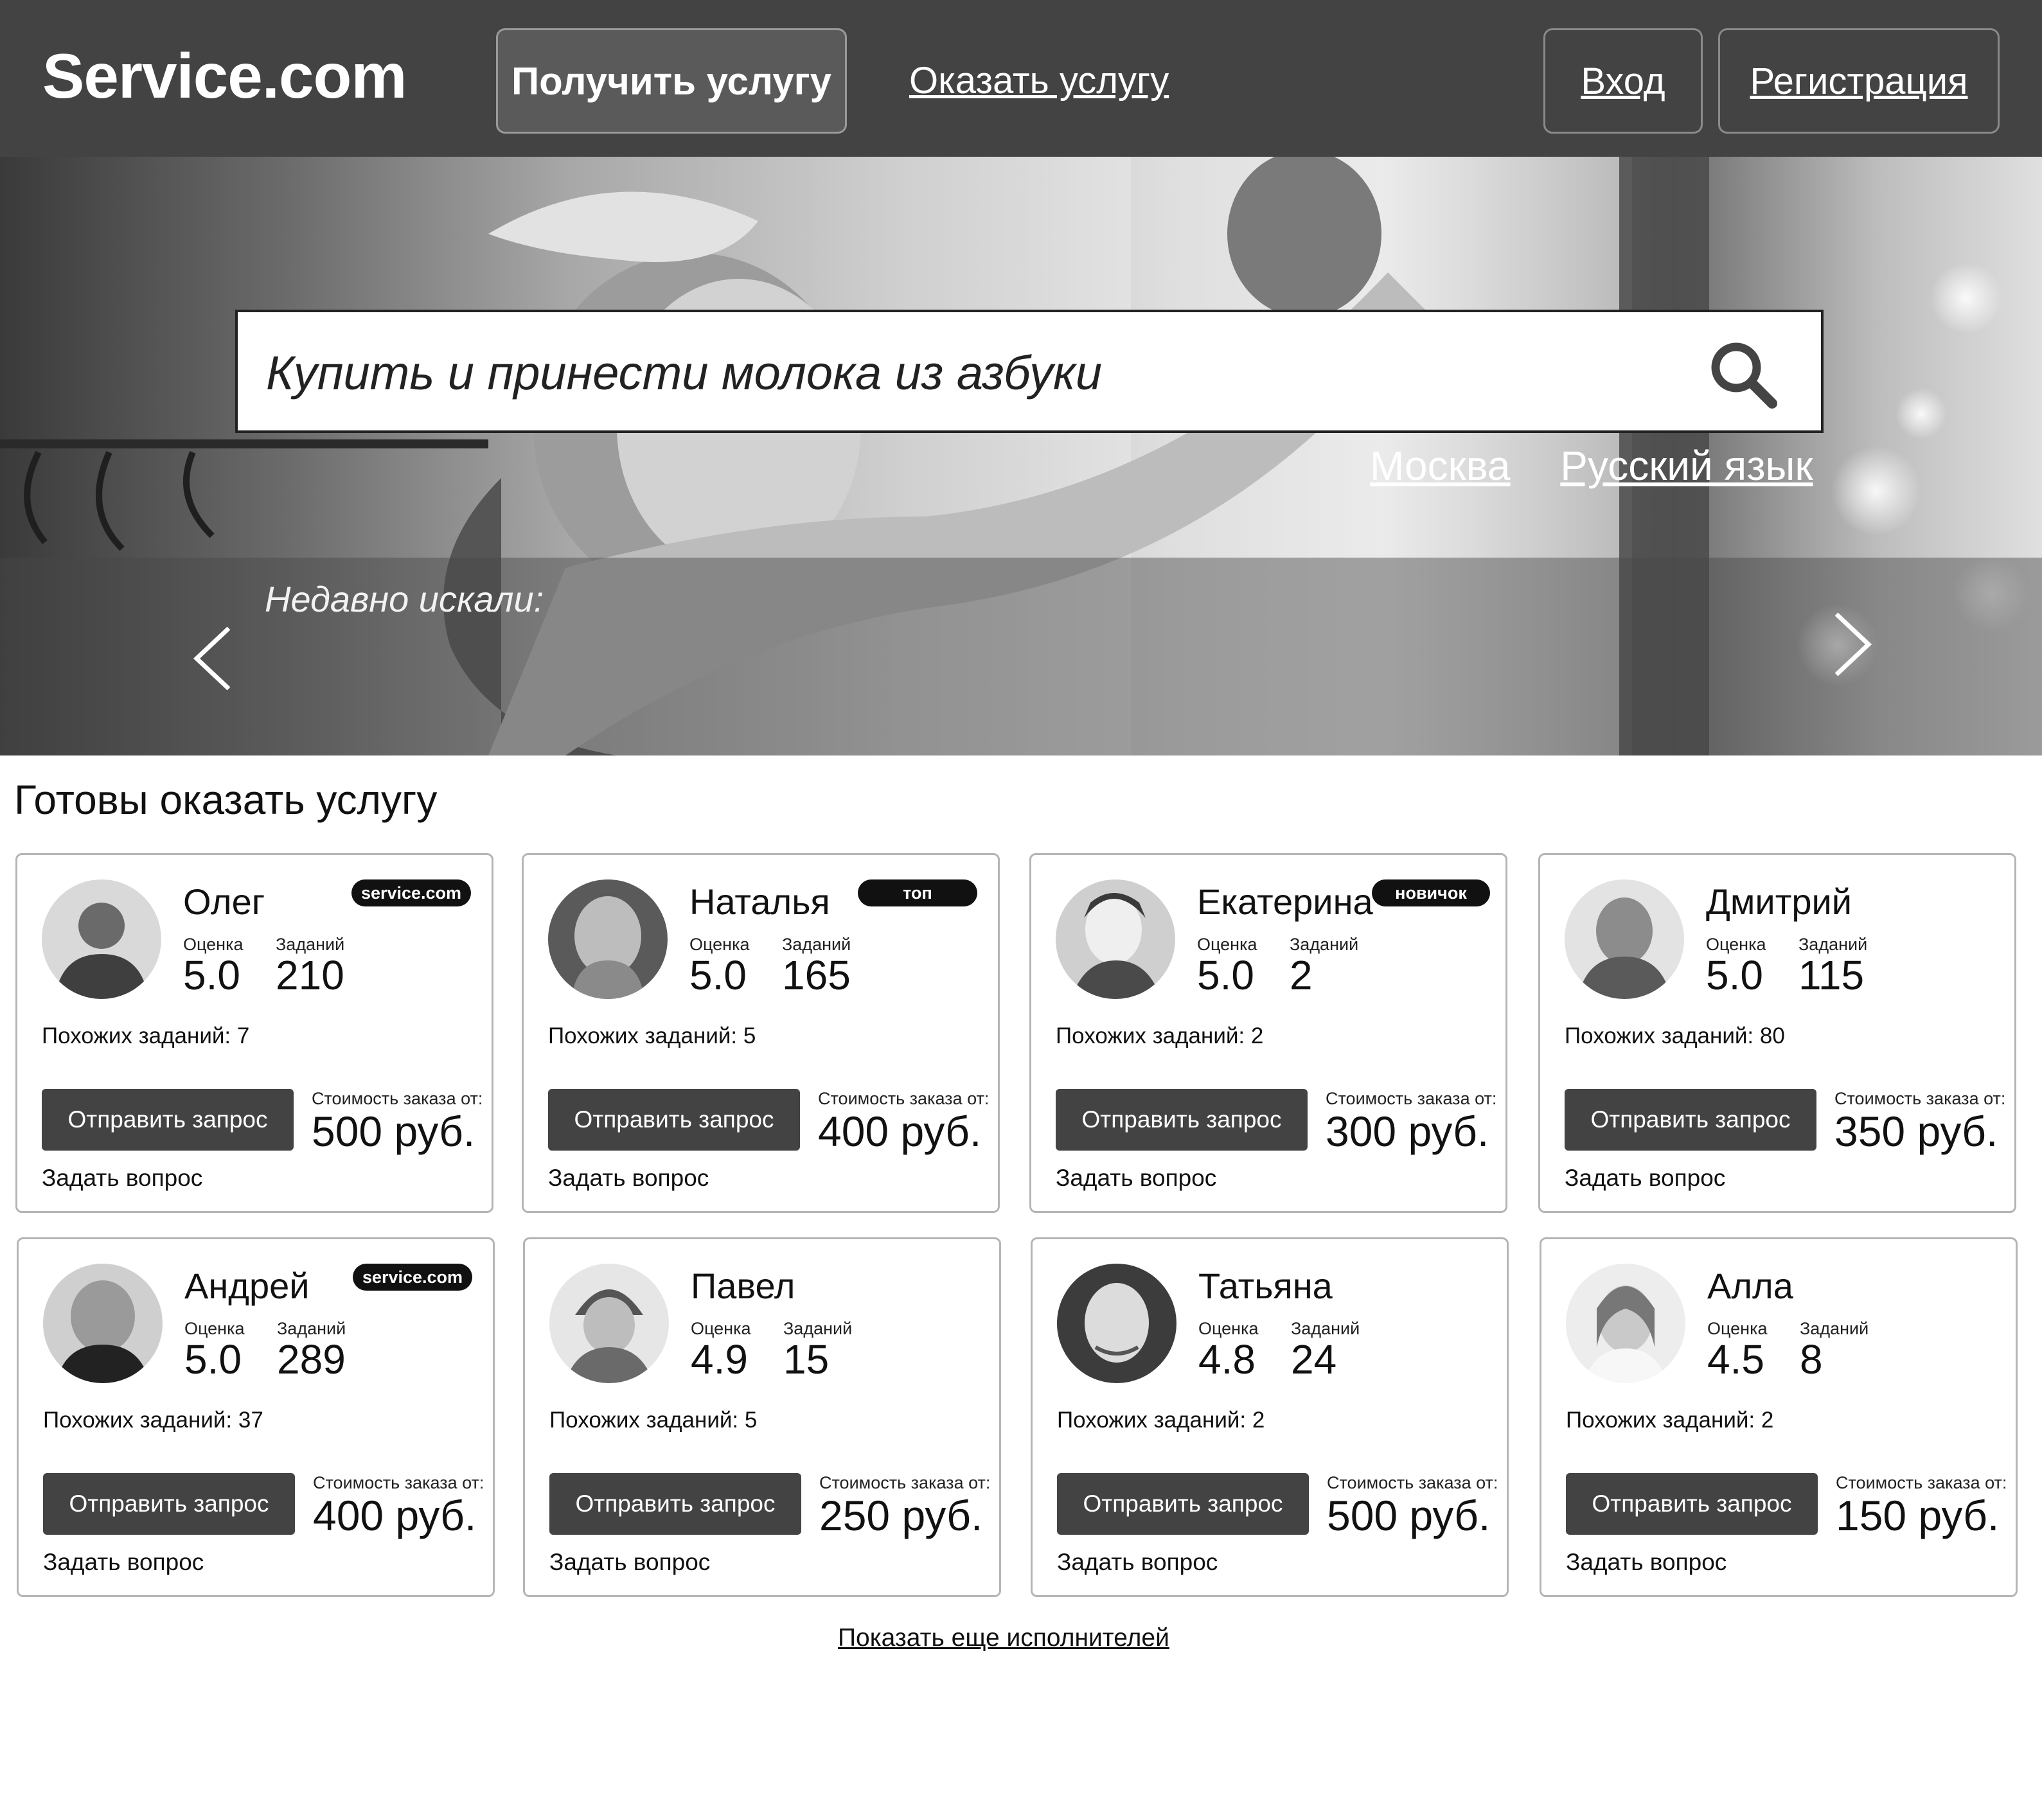 The width and height of the screenshot is (2042, 1820). I want to click on recent-searches-label: Недавно искали:, so click(404, 599).